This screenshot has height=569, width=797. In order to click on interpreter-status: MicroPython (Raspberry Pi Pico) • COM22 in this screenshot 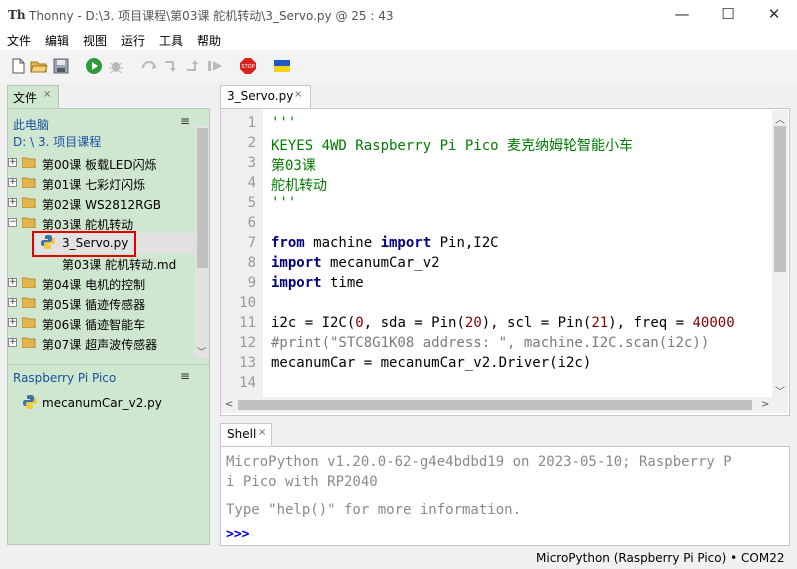, I will do `click(660, 558)`.